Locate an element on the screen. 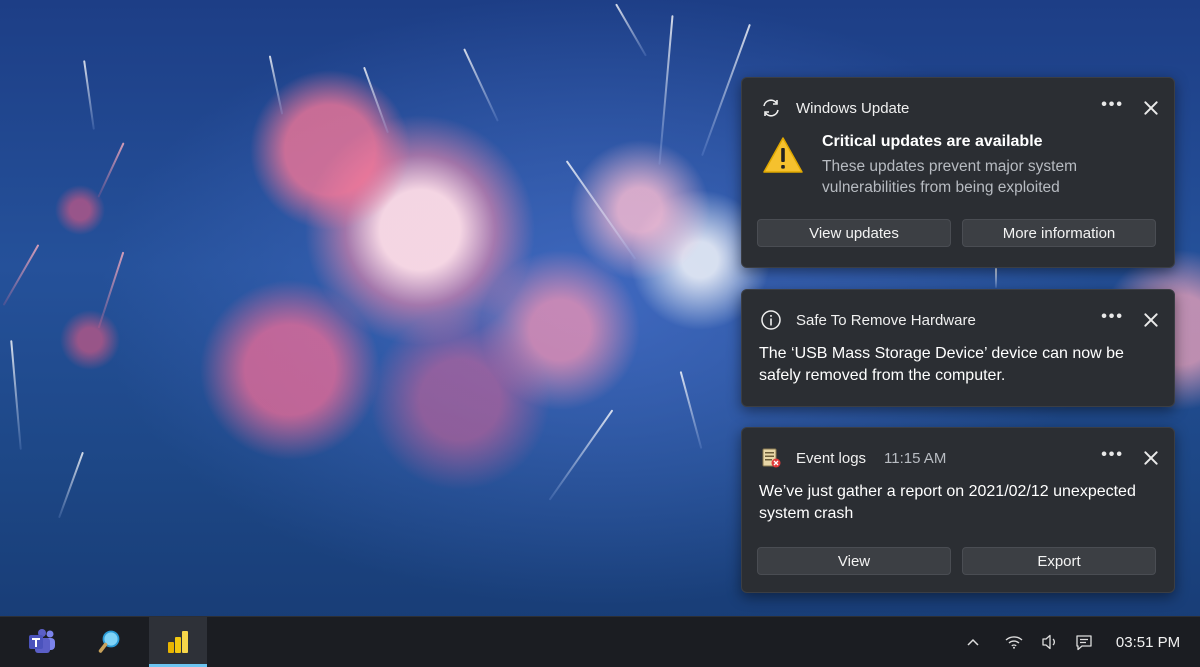  notification-header: Event logs 11:15 AM ••• is located at coordinates (960, 458).